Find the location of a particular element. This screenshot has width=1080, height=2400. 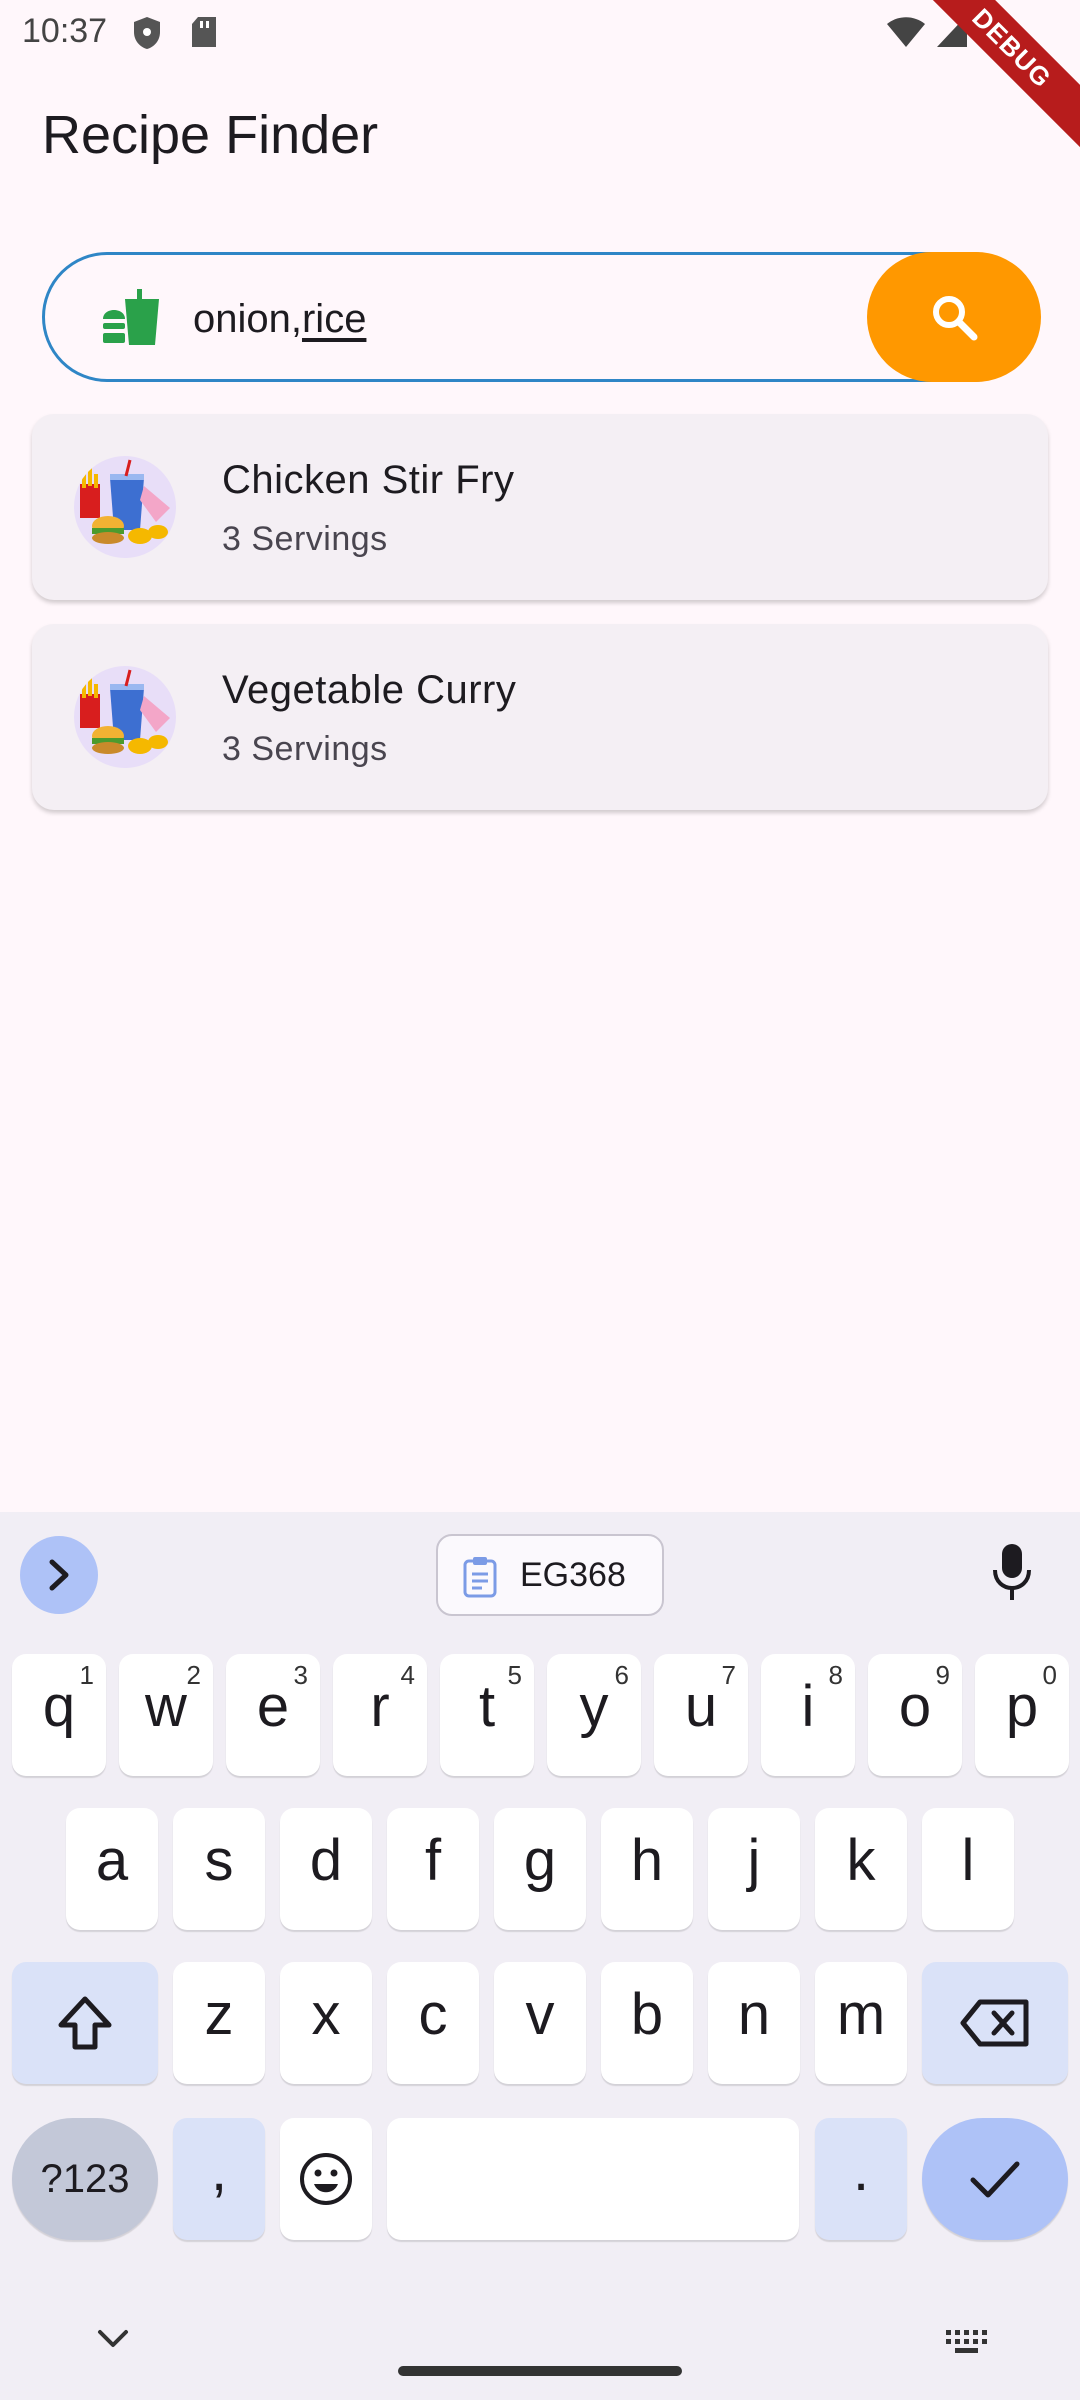

key-e: e3 is located at coordinates (273, 1715).